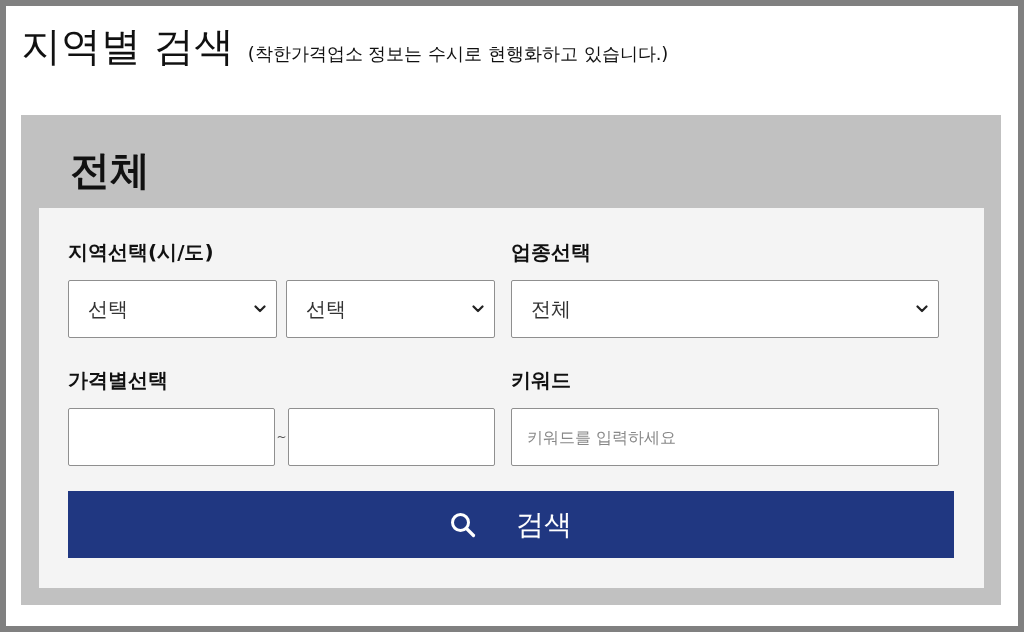 The image size is (1024, 632). I want to click on search-icon, so click(463, 524).